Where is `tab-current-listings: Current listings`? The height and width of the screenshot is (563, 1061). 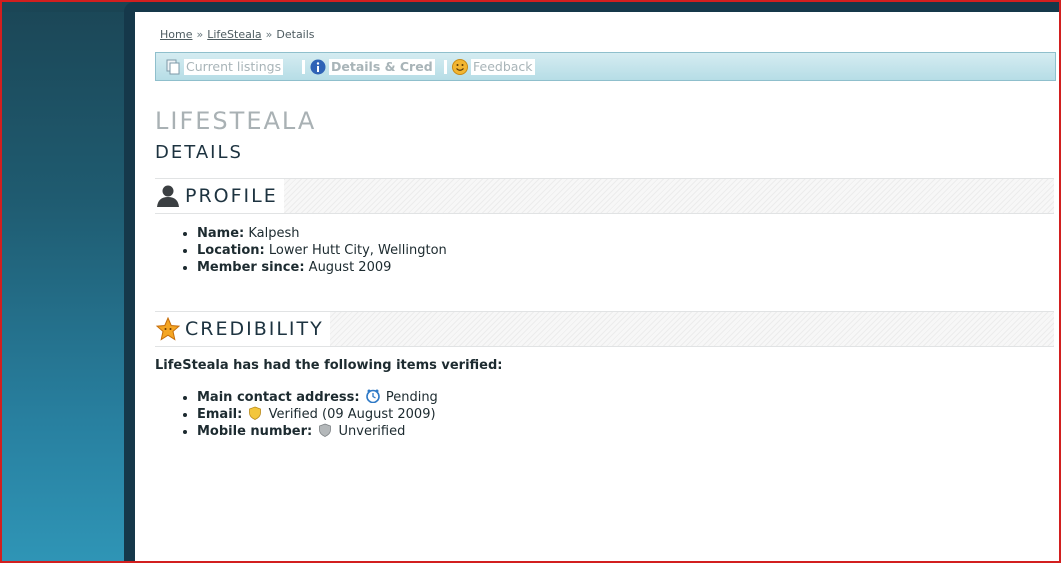
tab-current-listings: Current listings is located at coordinates (224, 67).